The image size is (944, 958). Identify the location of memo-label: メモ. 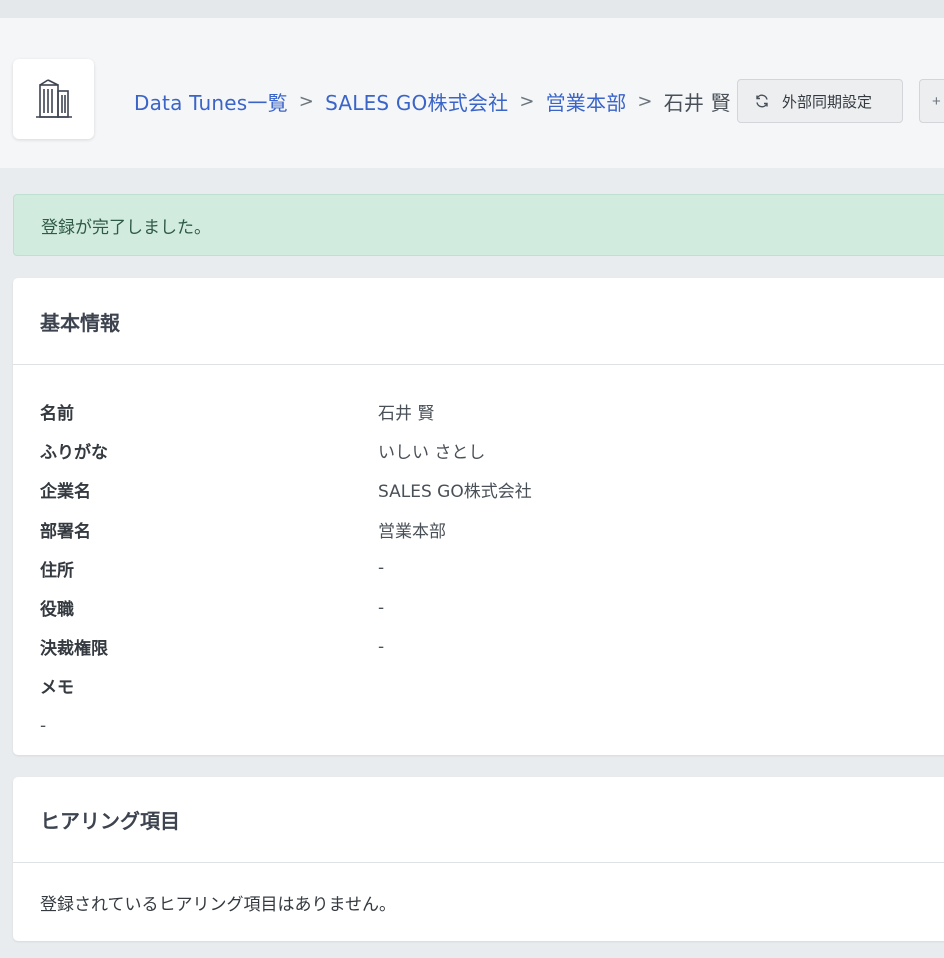
(57, 688).